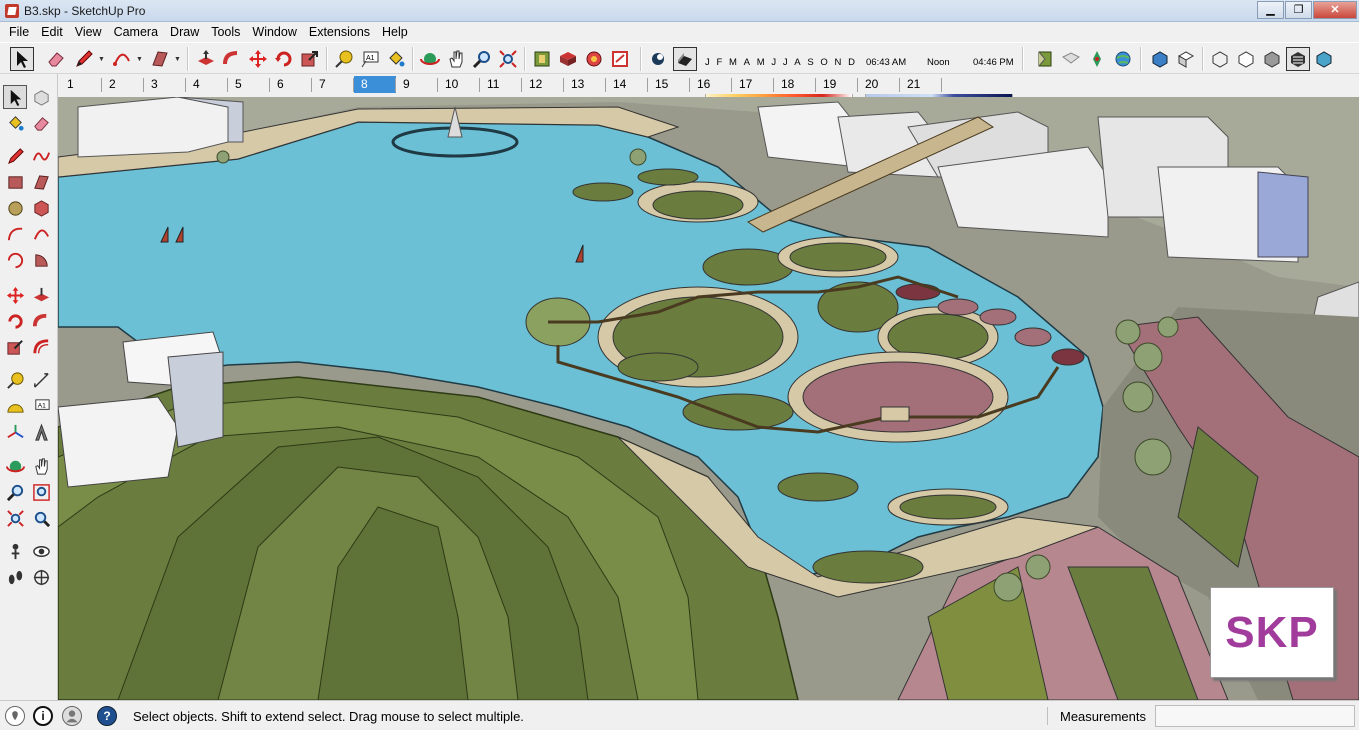 The image size is (1359, 730). I want to click on scene-tab: 19, so click(837, 84).